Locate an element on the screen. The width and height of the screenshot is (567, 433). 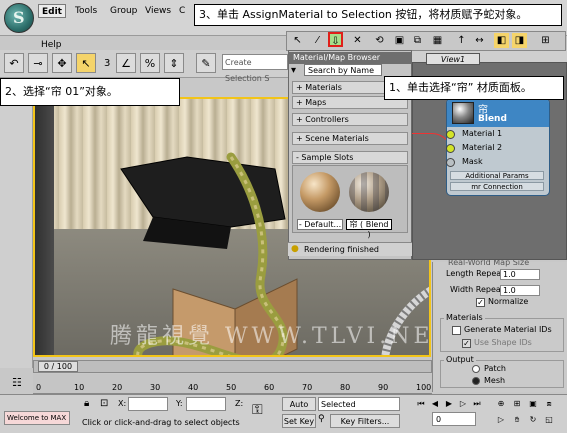
key-filter-icon: ⚲ is located at coordinates (321, 419).